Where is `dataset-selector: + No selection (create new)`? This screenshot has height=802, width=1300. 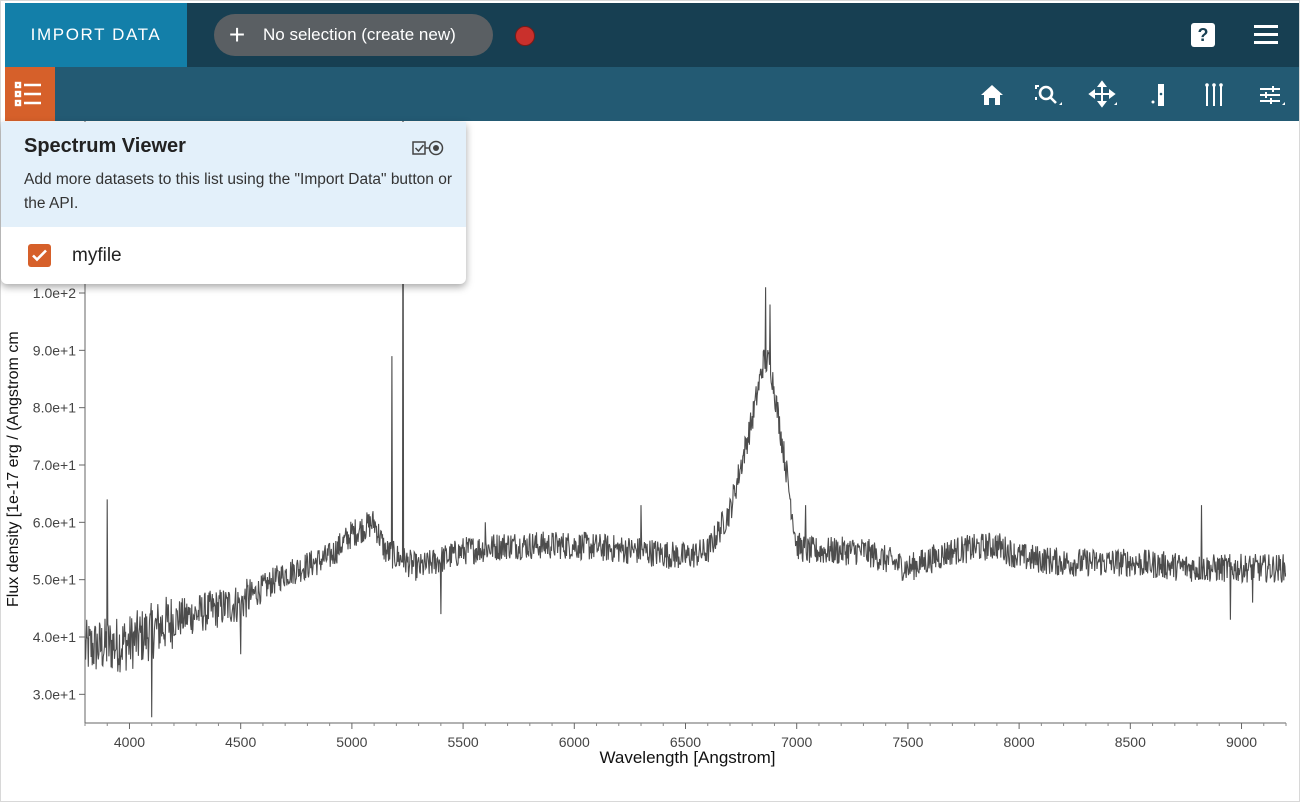
dataset-selector: + No selection (create new) is located at coordinates (353, 35).